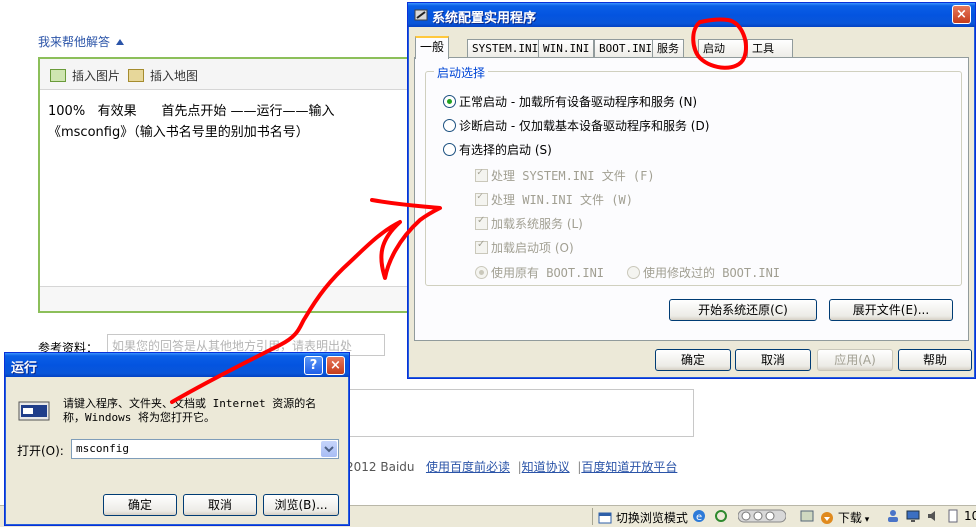 This screenshot has height=527, width=976. I want to click on annotation-arrow-icon, so click(306, 301).